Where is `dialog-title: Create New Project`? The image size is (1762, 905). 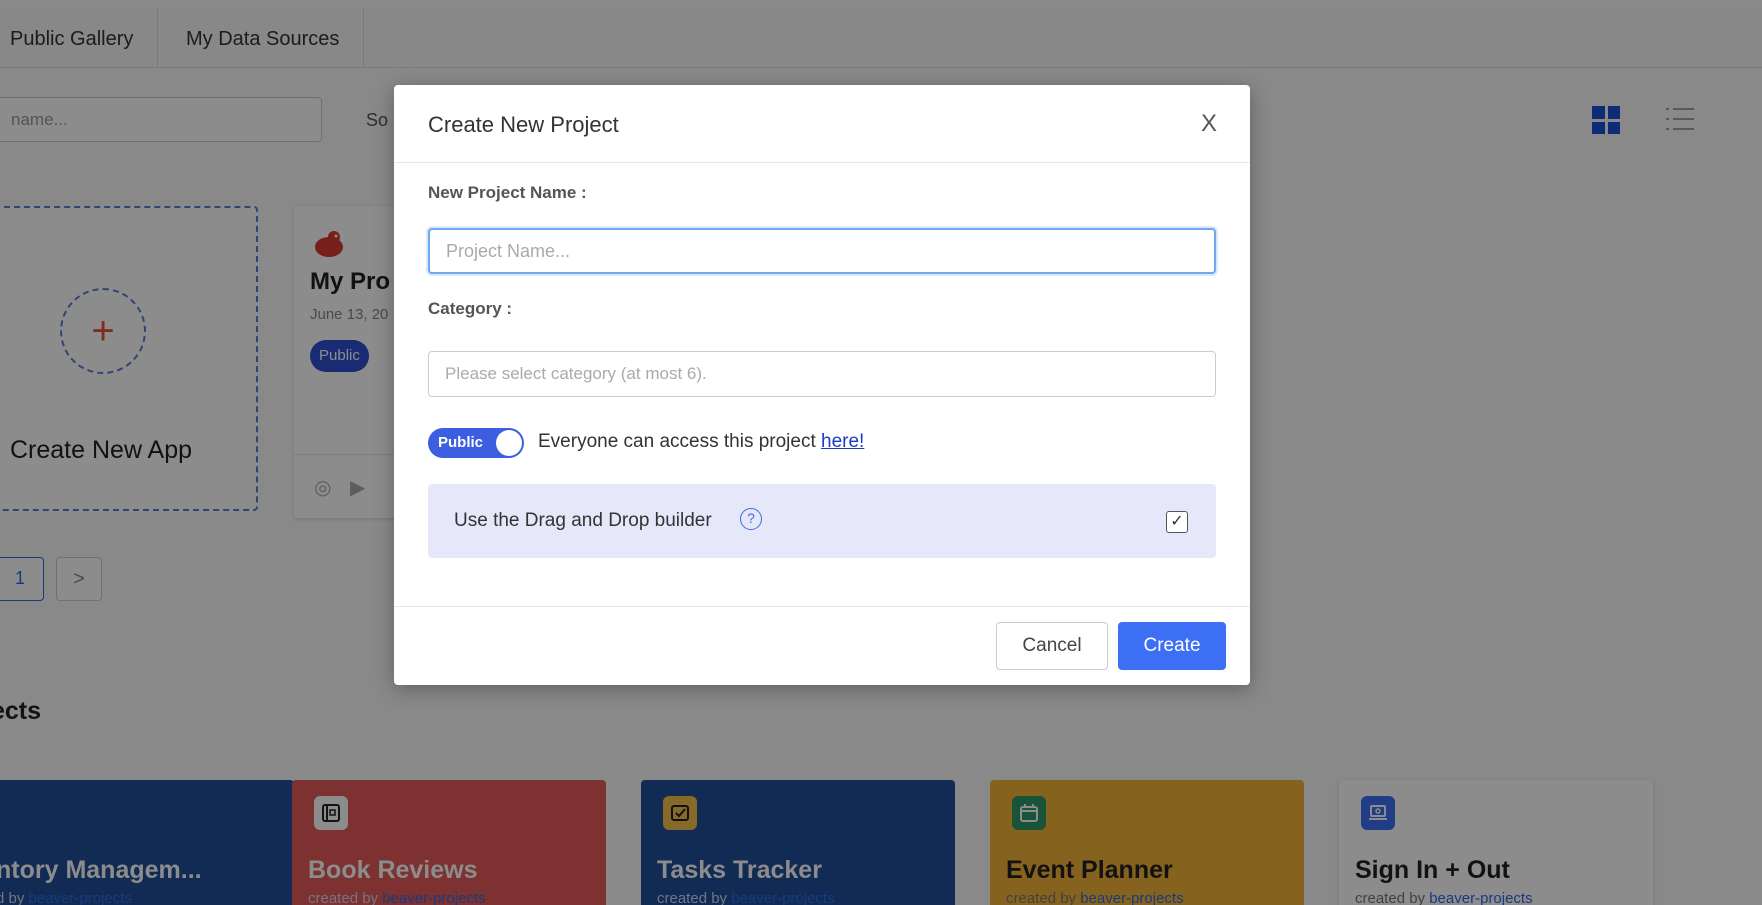
dialog-title: Create New Project is located at coordinates (523, 124).